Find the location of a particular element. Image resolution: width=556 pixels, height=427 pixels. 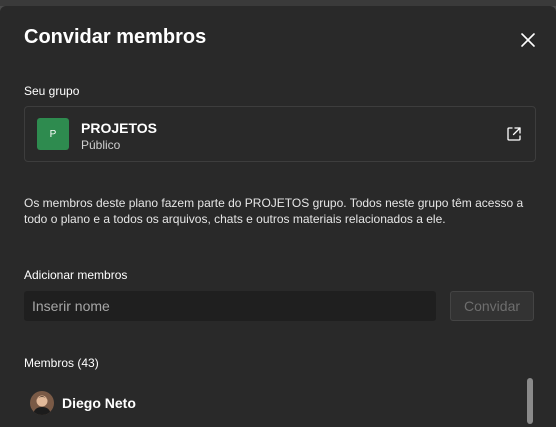

group-avatar: P is located at coordinates (53, 134).